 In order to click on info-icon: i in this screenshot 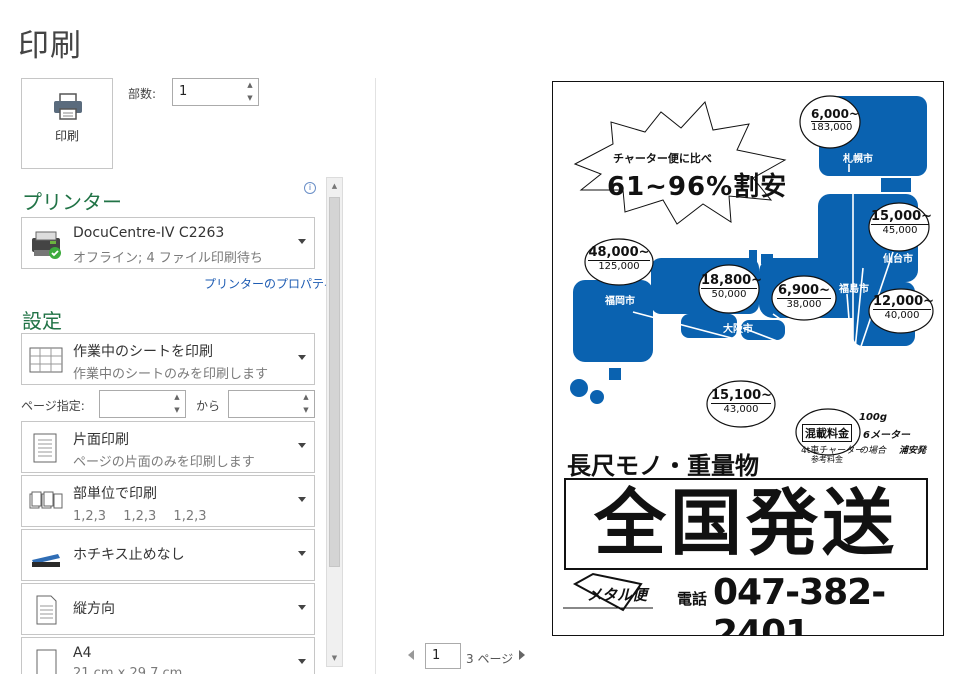, I will do `click(310, 188)`.